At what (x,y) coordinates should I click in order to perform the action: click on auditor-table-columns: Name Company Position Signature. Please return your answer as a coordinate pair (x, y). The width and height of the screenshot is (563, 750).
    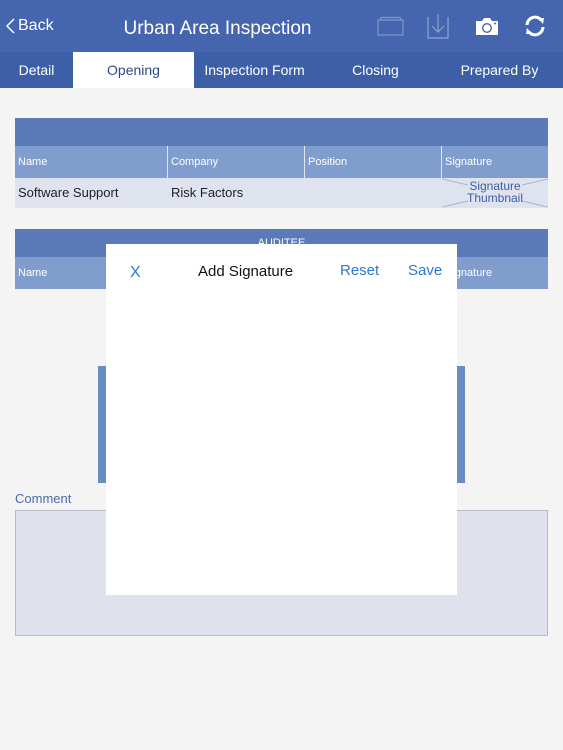
    Looking at the image, I should click on (281, 162).